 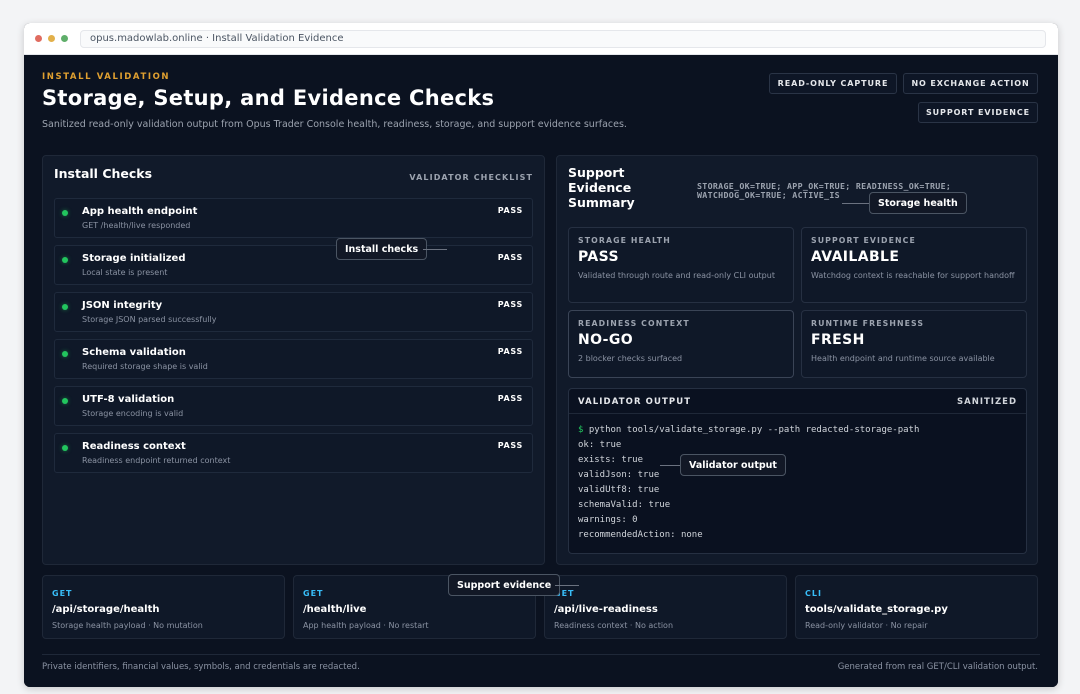 What do you see at coordinates (366, 625) in the screenshot?
I see `route-description: App health payload · No restart` at bounding box center [366, 625].